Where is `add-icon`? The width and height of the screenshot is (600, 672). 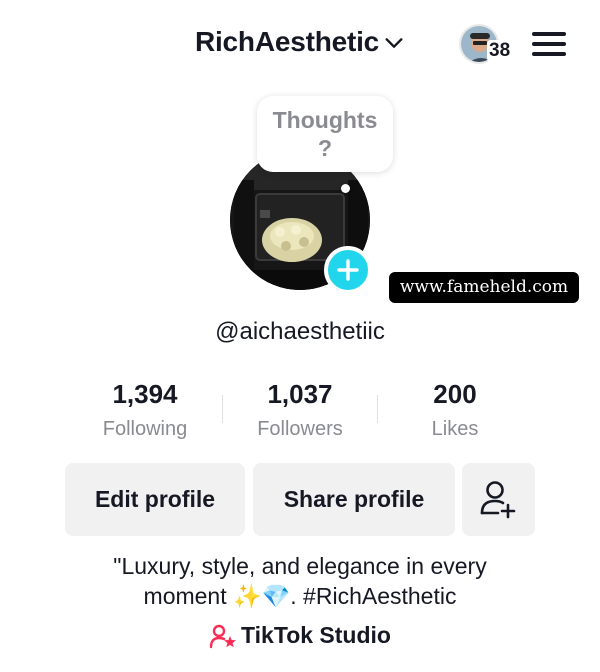
add-icon is located at coordinates (348, 270).